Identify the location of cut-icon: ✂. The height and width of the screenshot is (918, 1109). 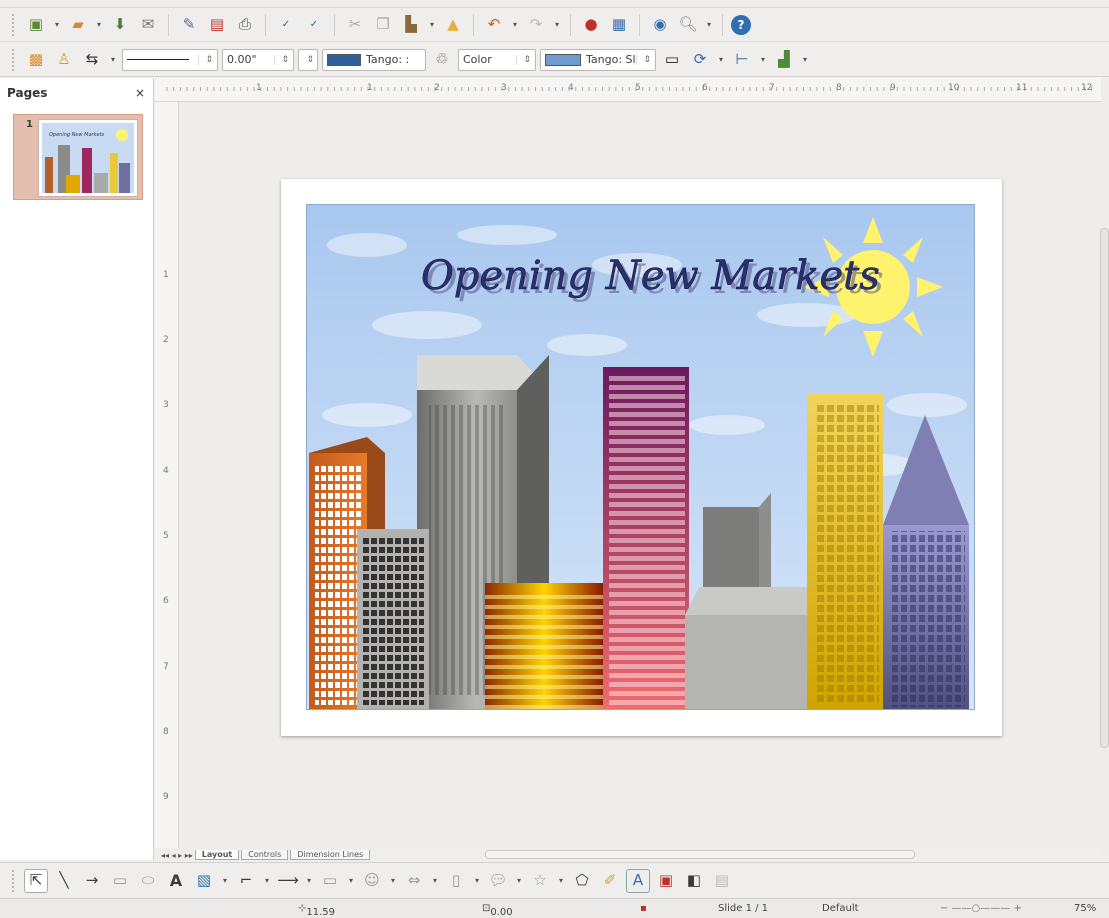
(355, 25).